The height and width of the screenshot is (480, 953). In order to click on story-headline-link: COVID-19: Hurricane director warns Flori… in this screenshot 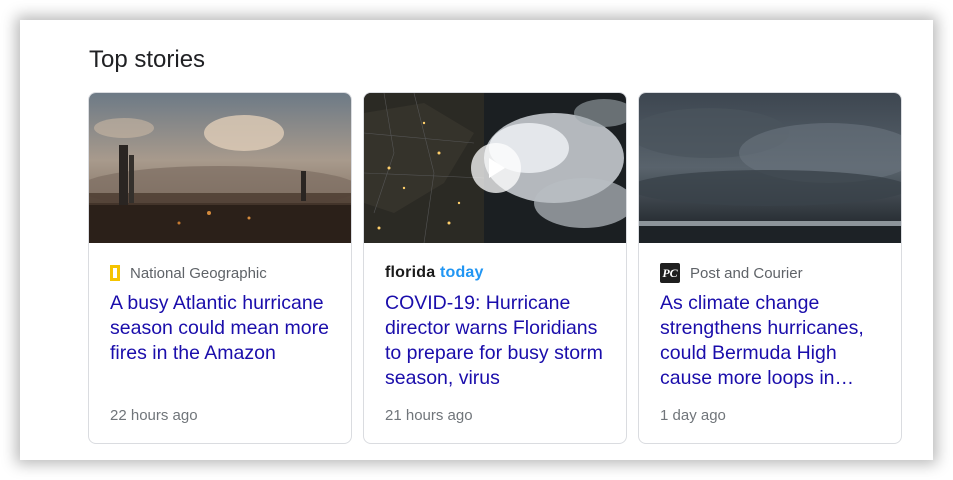, I will do `click(500, 341)`.